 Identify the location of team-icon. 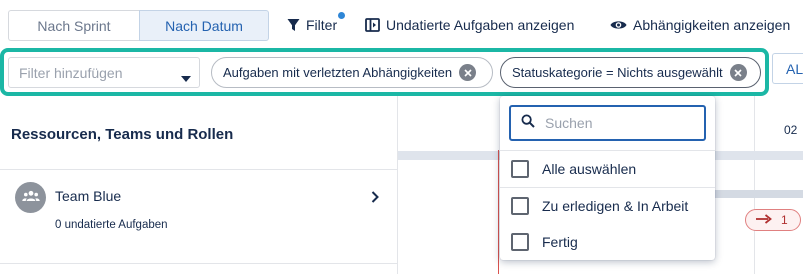
(30, 198).